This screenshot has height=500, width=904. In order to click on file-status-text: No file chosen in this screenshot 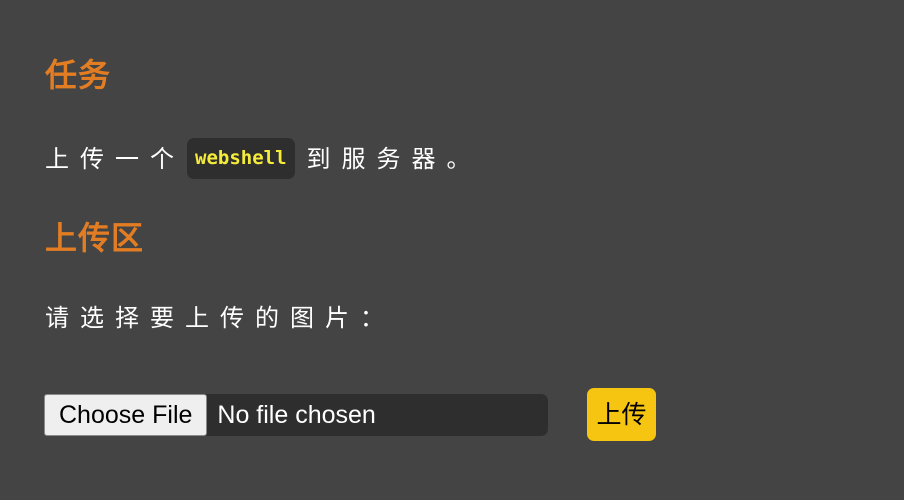, I will do `click(296, 414)`.